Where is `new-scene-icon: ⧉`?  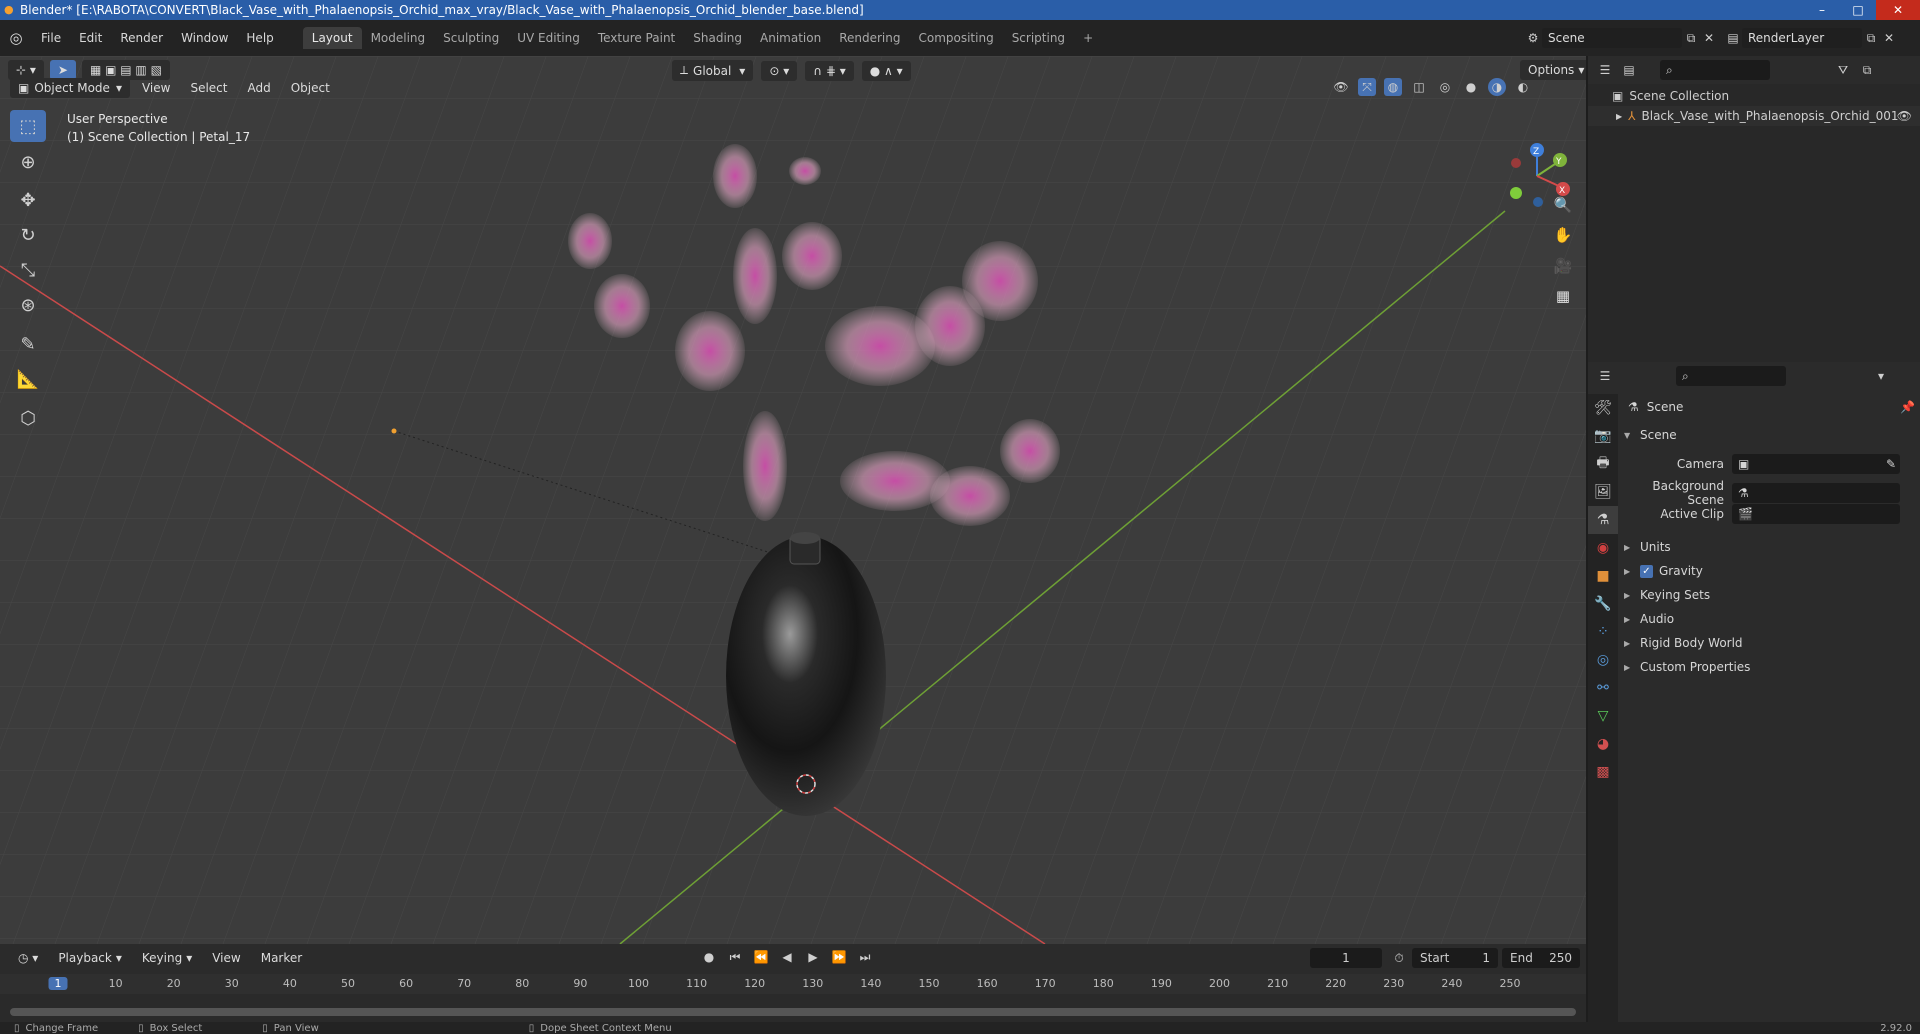
new-scene-icon: ⧉ is located at coordinates (1691, 38).